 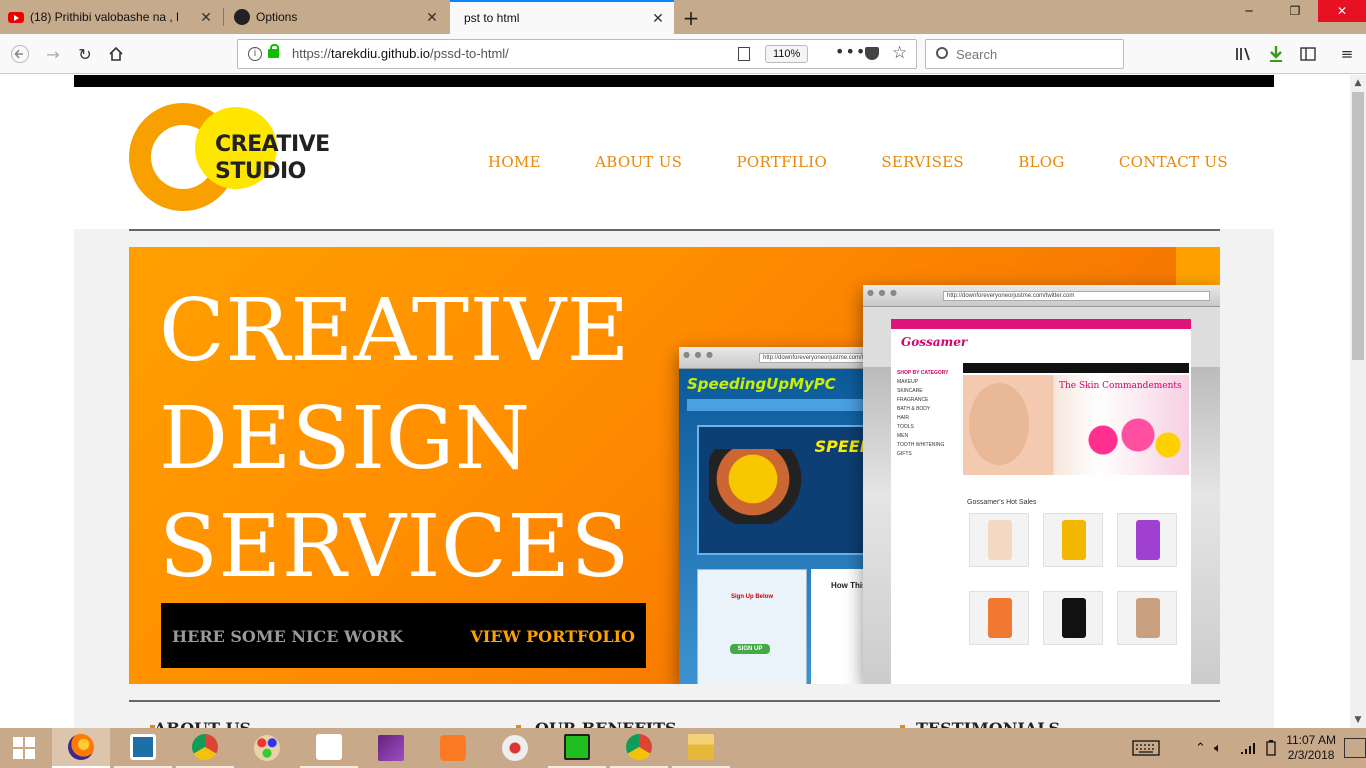 I want to click on tab-pst-to-html: pst to html ✕, so click(x=562, y=17).